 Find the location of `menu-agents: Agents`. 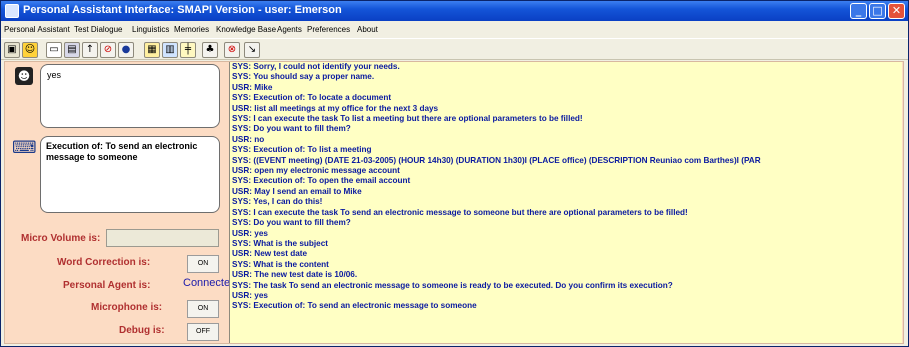

menu-agents: Agents is located at coordinates (289, 29).